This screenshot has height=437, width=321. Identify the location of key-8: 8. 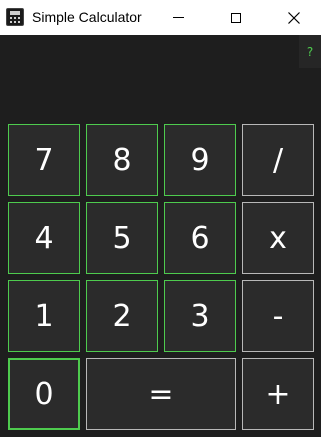
(122, 160).